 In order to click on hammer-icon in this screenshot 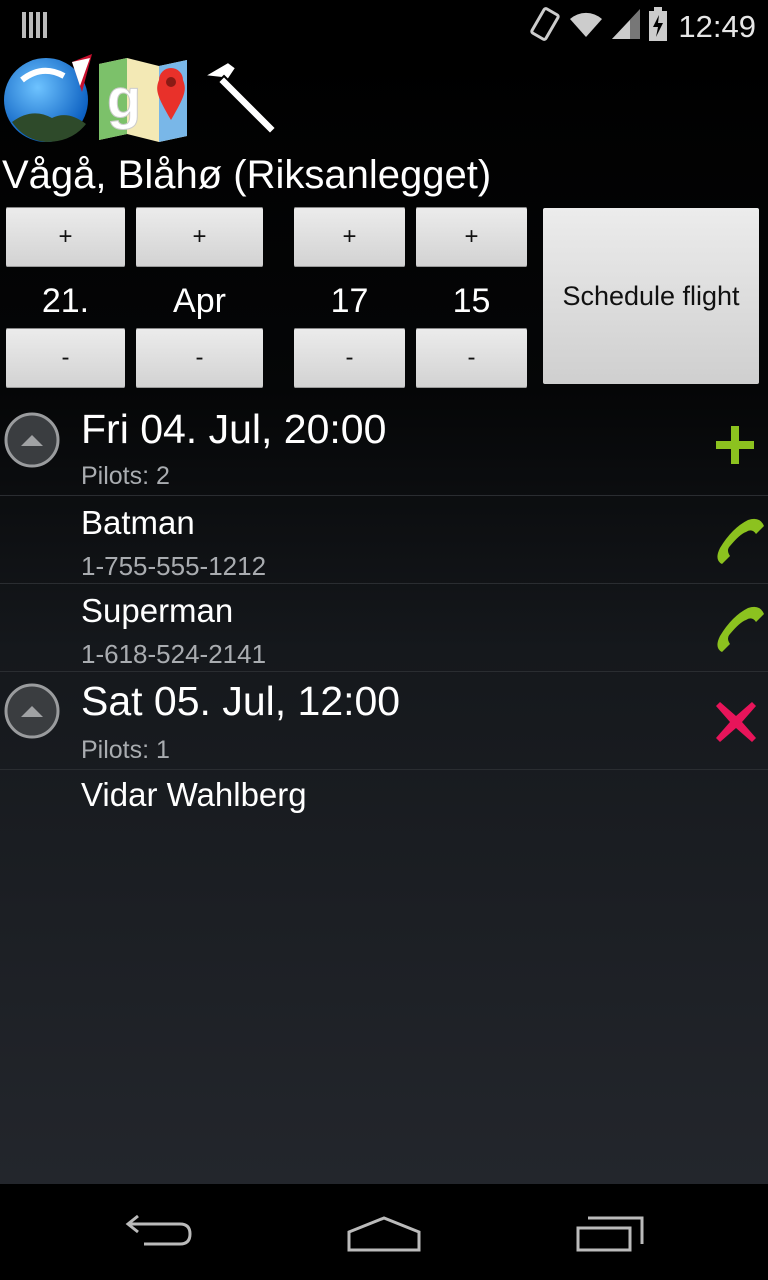, I will do `click(240, 100)`.